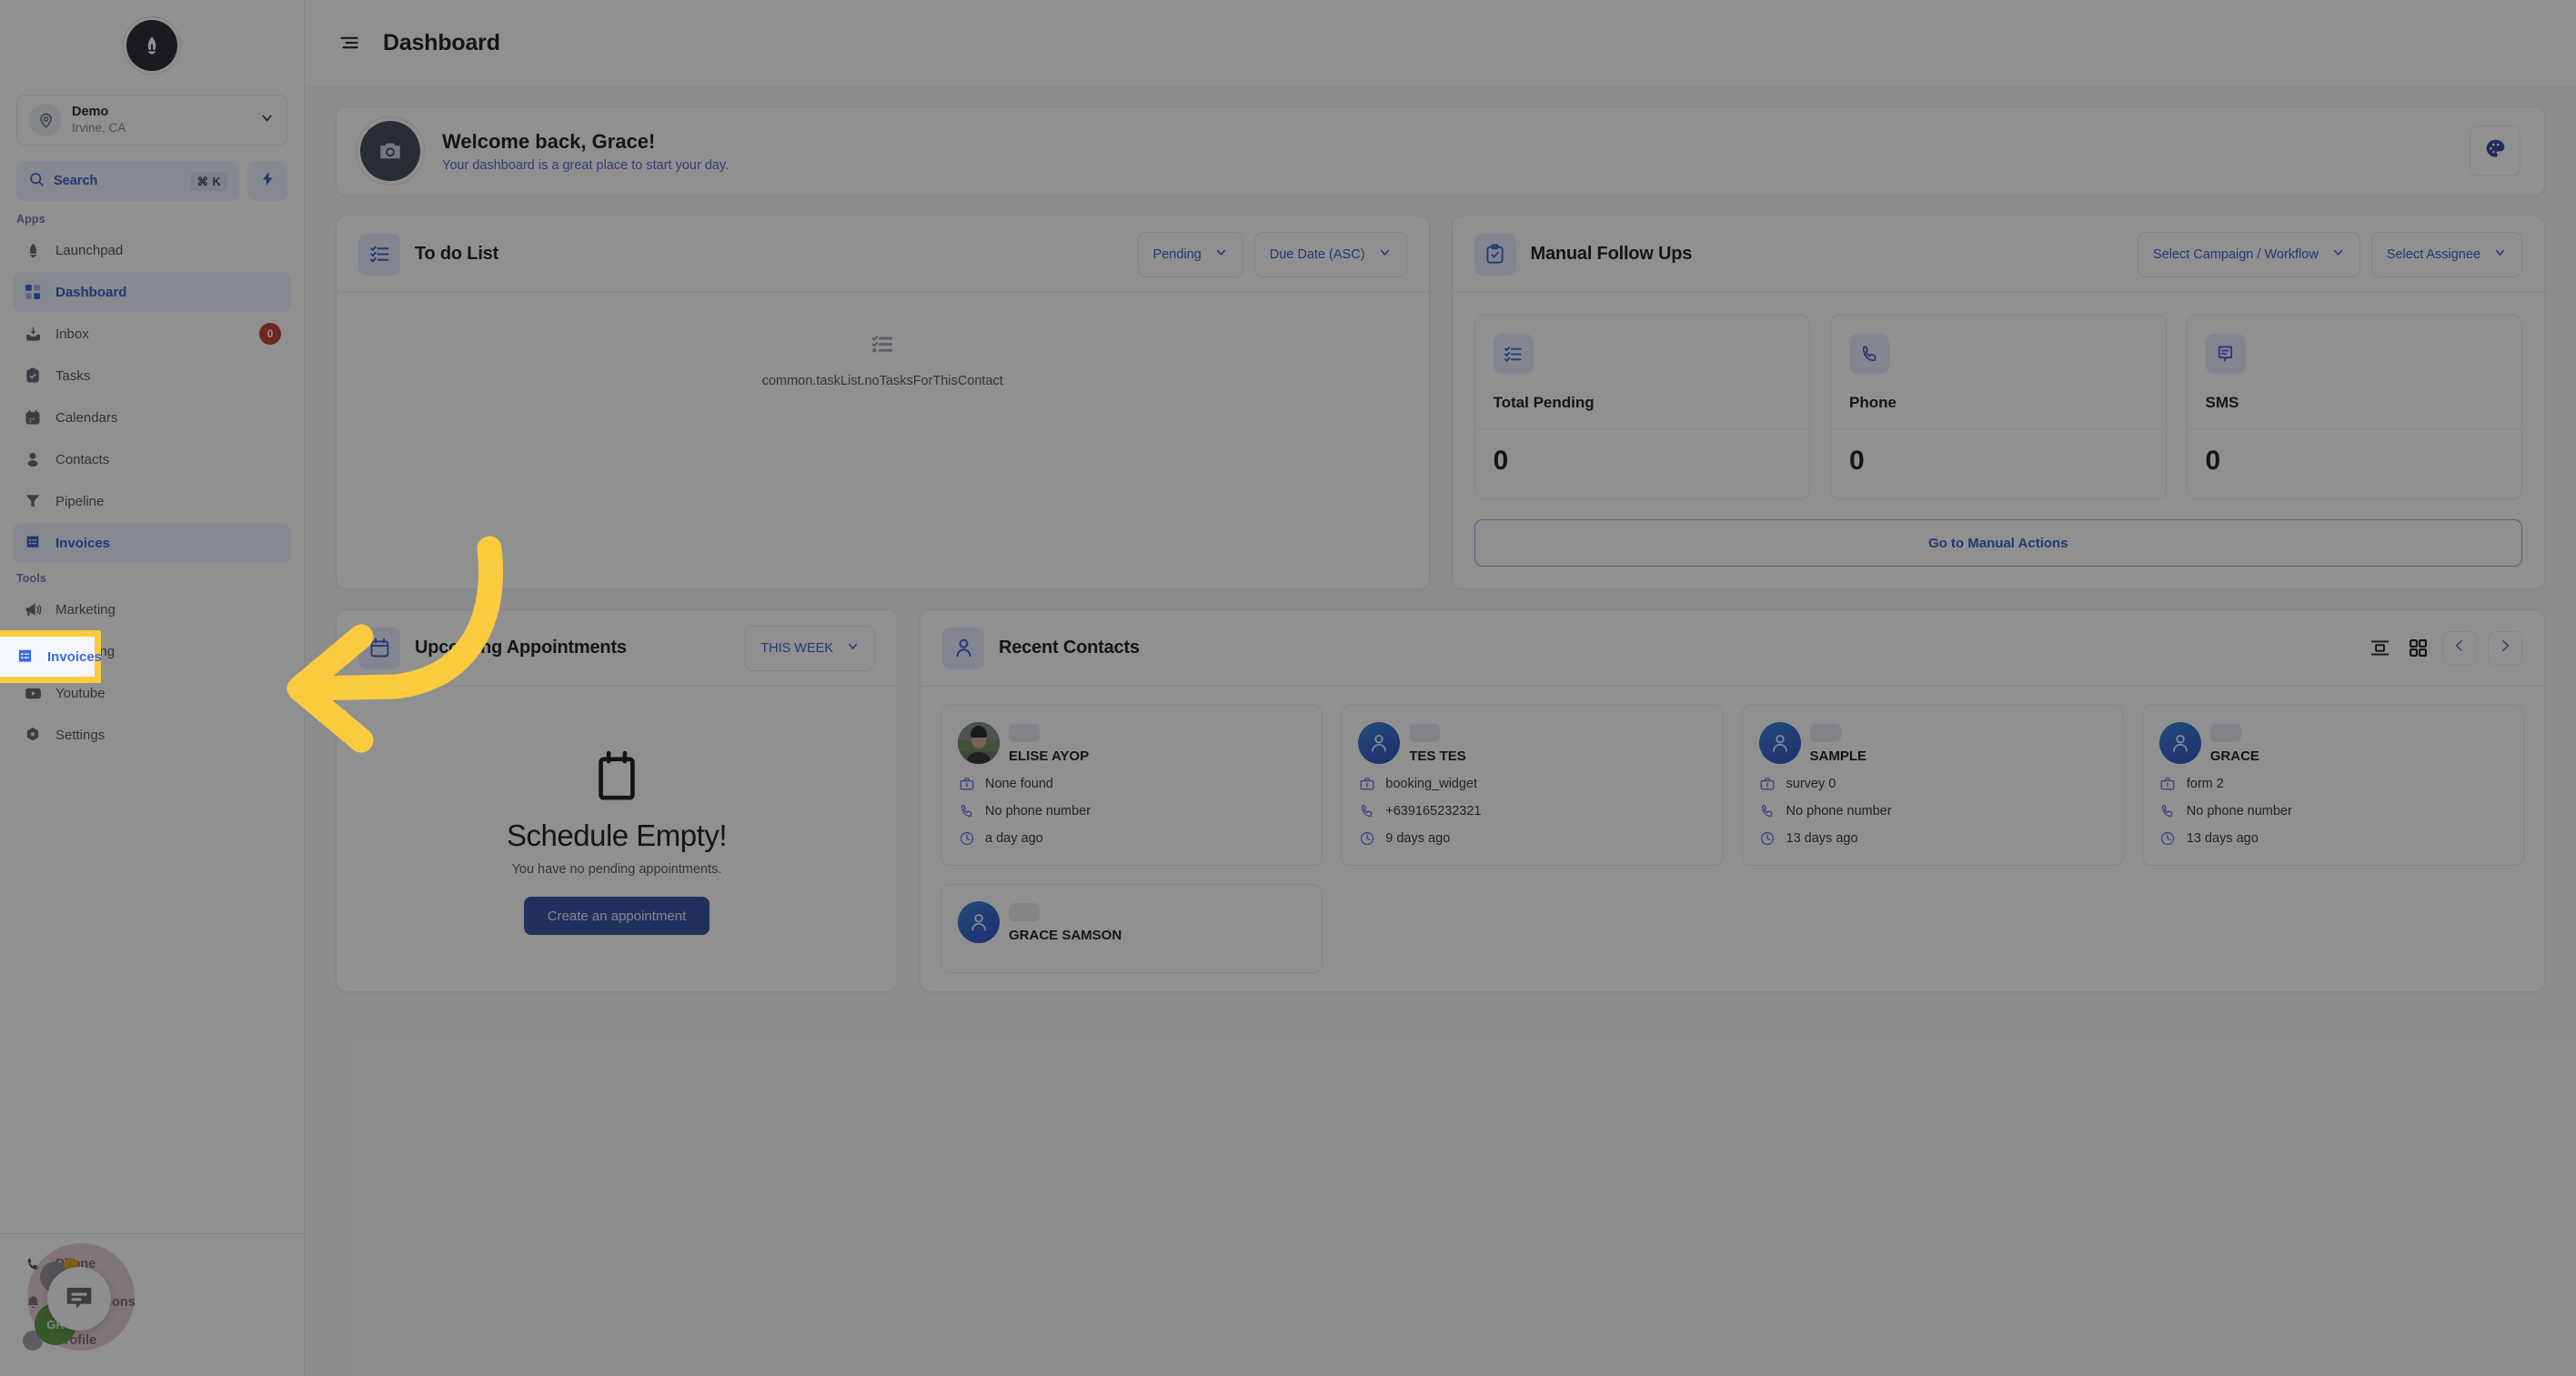 The height and width of the screenshot is (1376, 2576). What do you see at coordinates (1317, 254) in the screenshot?
I see `todo-sort-filter-value: Due Date (ASC)` at bounding box center [1317, 254].